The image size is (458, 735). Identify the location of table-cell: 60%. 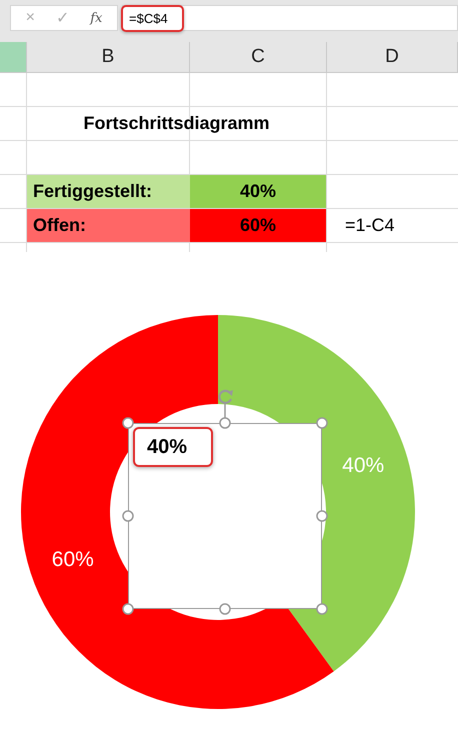
(258, 225).